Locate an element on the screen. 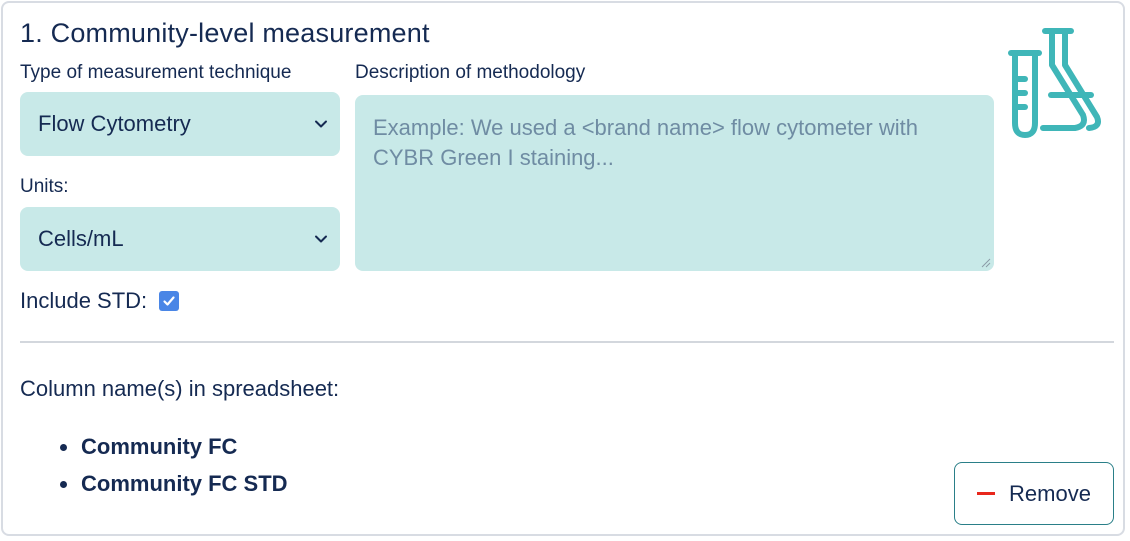  minus-icon is located at coordinates (986, 493).